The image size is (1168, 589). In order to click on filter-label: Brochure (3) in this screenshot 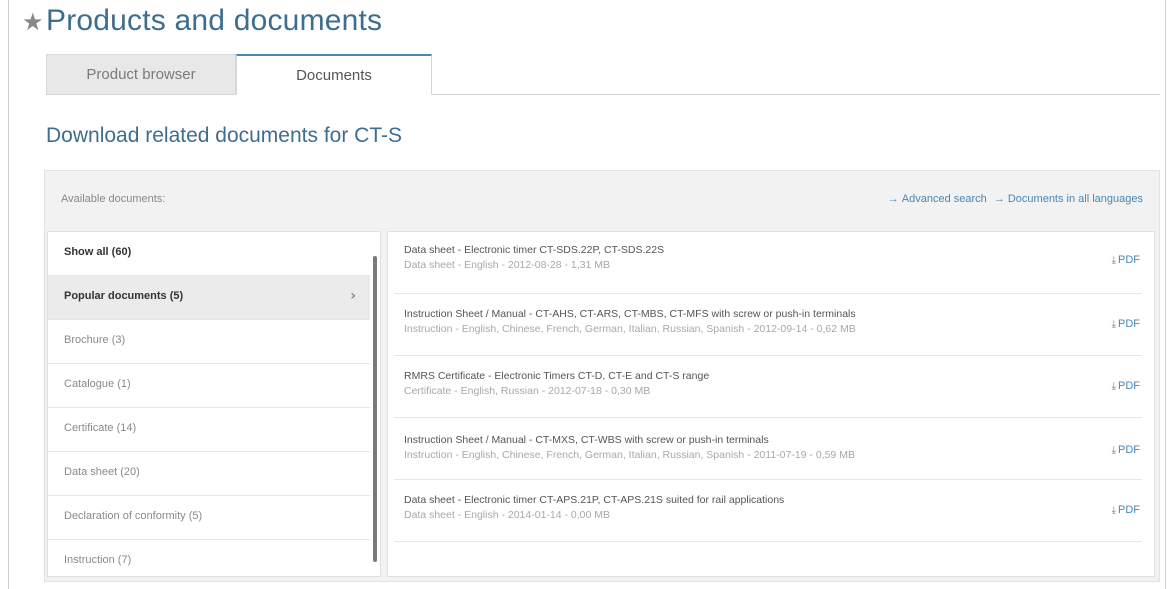, I will do `click(95, 340)`.